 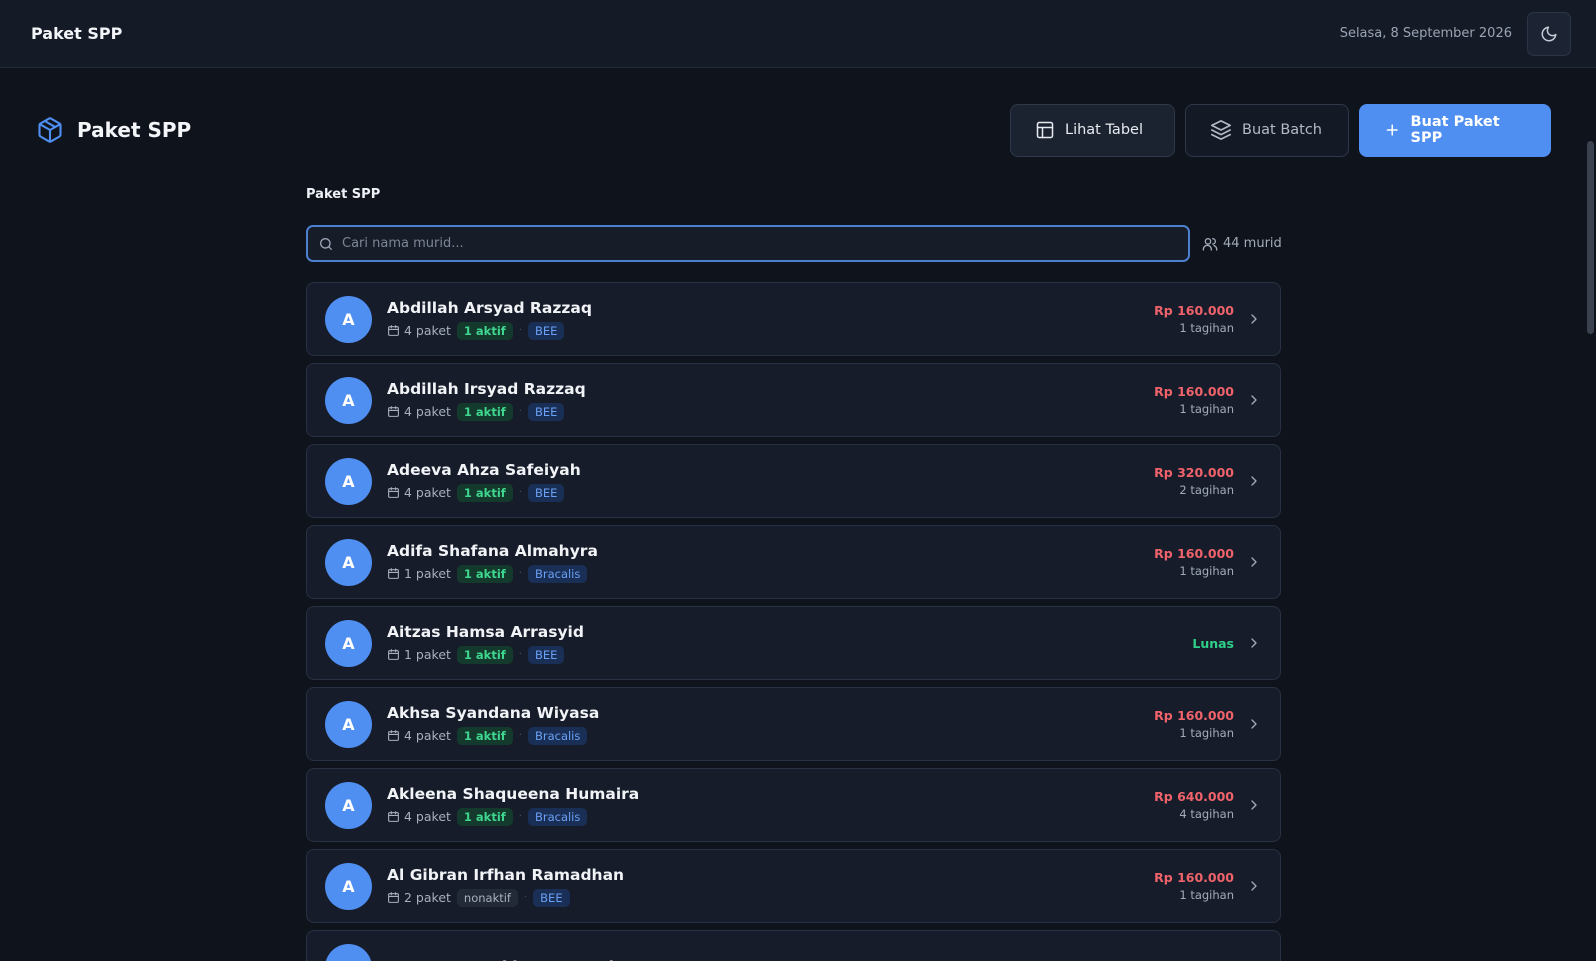 I want to click on search-input, so click(x=760, y=243).